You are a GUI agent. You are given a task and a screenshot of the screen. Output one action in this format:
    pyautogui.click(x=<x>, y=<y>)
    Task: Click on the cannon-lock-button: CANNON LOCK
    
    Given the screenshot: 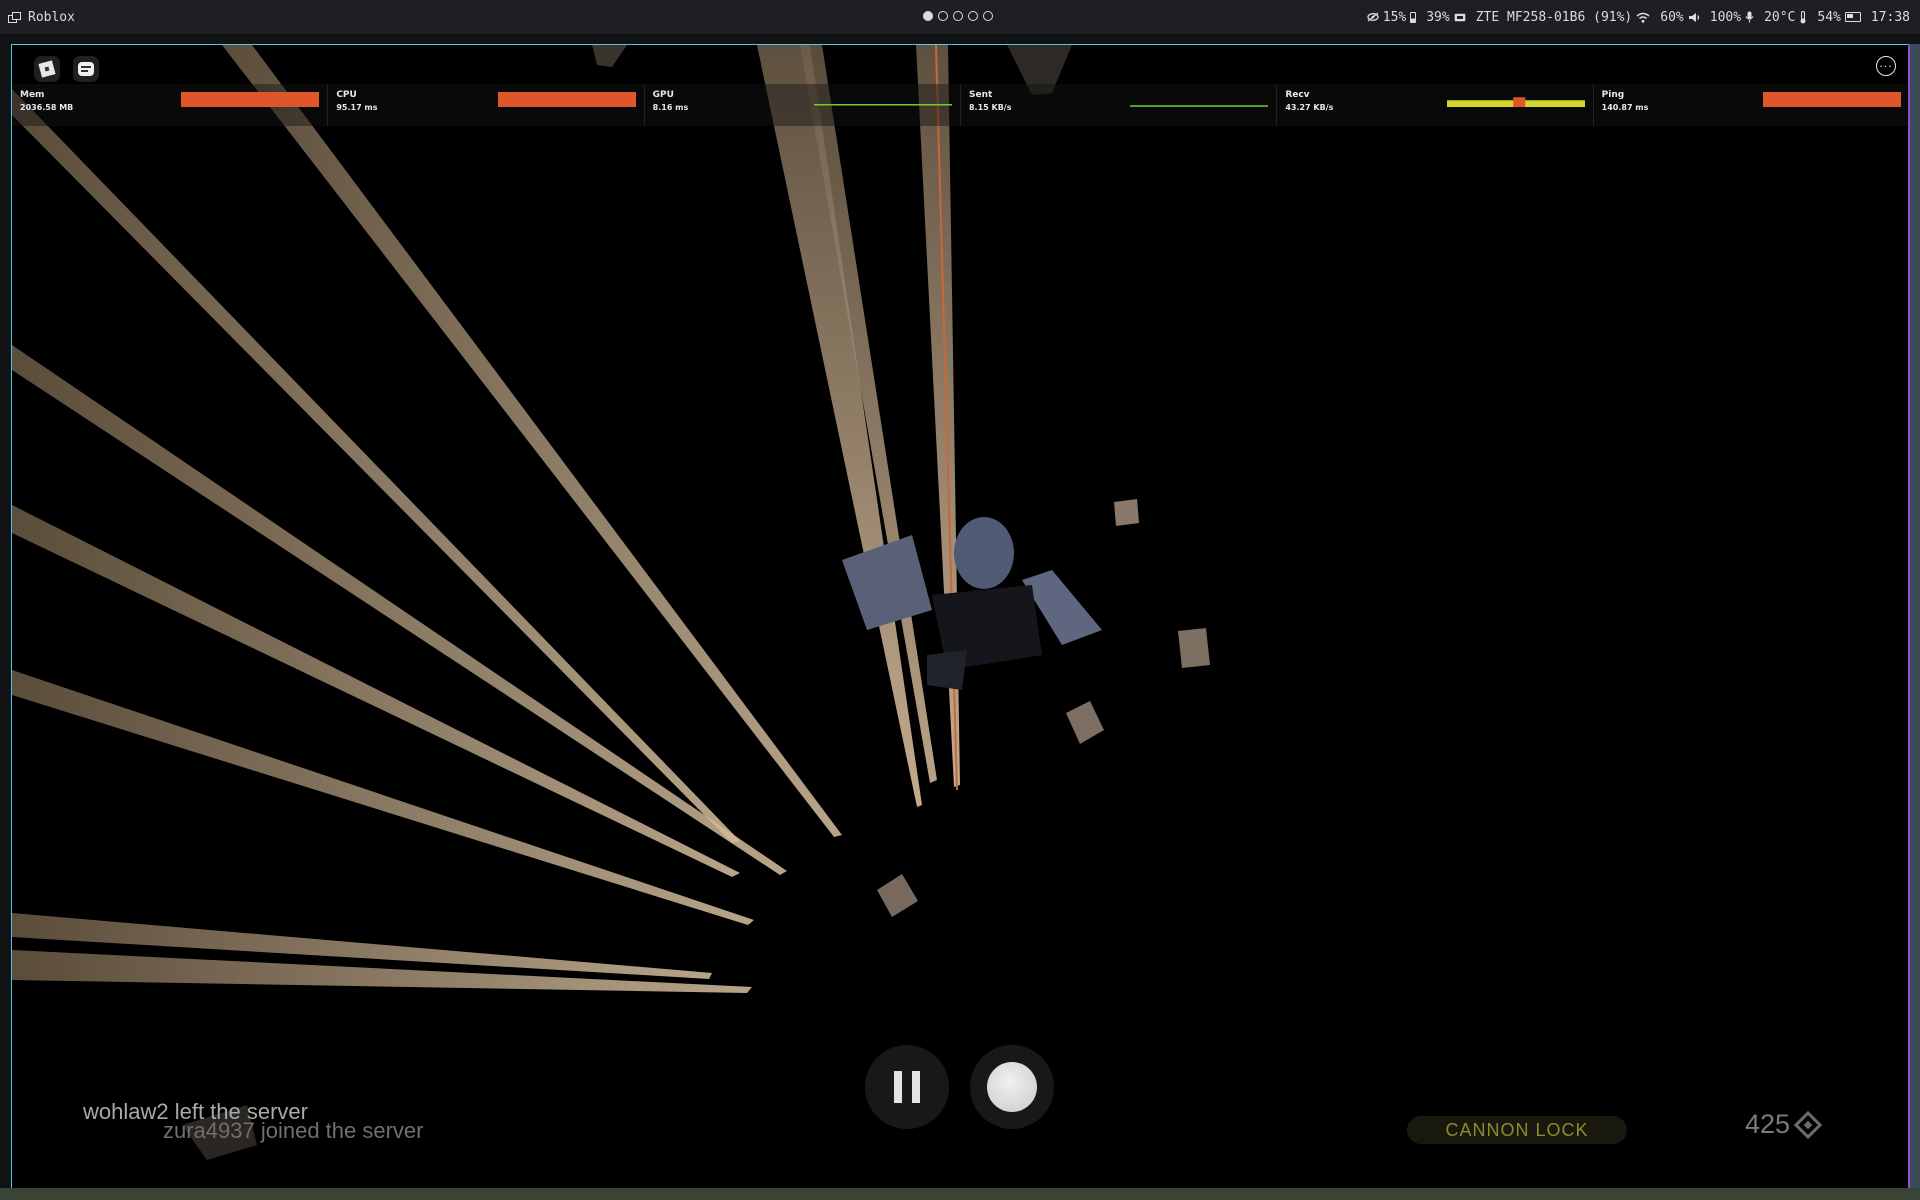 What is the action you would take?
    pyautogui.click(x=1517, y=1130)
    